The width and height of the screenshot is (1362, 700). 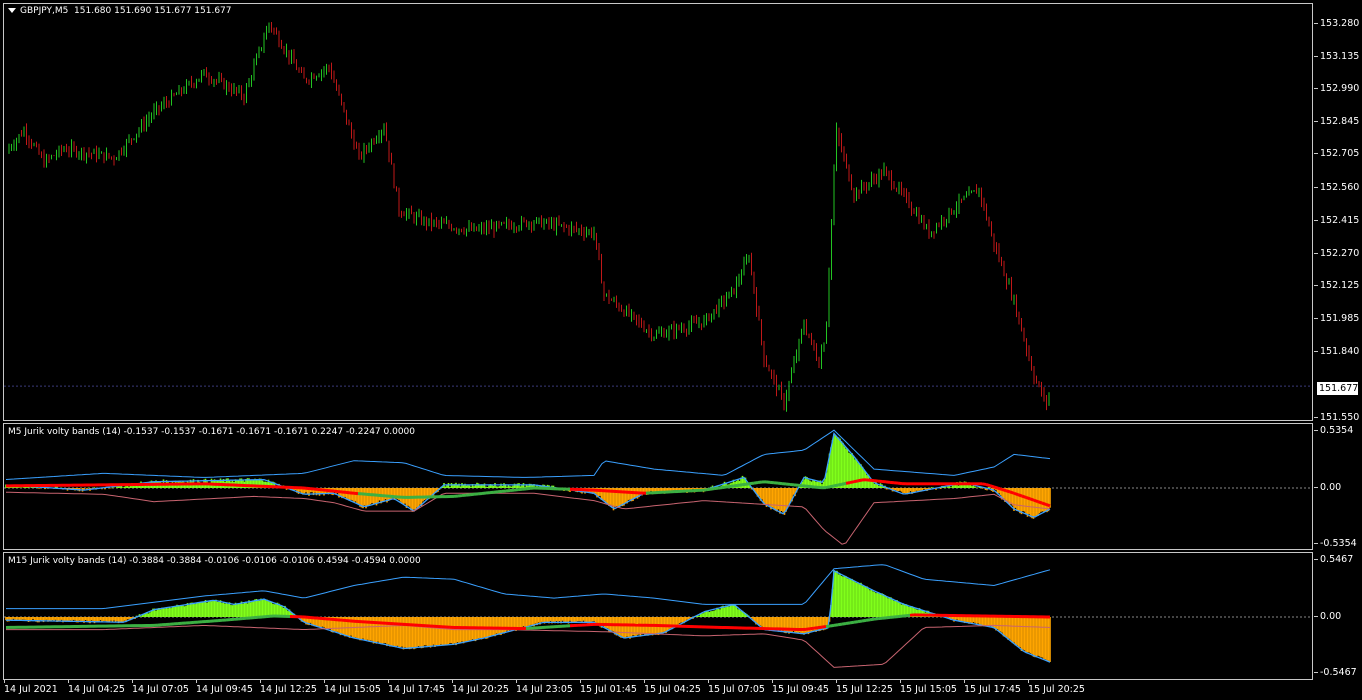 What do you see at coordinates (1340, 318) in the screenshot?
I see `axis-tick-label: 151.985` at bounding box center [1340, 318].